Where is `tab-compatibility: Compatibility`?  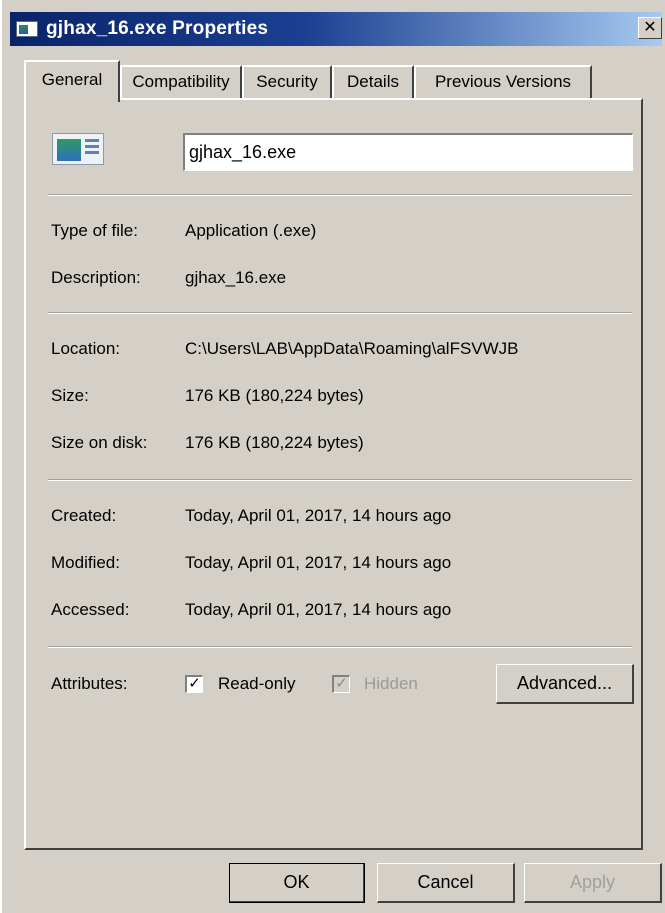
tab-compatibility: Compatibility is located at coordinates (181, 81).